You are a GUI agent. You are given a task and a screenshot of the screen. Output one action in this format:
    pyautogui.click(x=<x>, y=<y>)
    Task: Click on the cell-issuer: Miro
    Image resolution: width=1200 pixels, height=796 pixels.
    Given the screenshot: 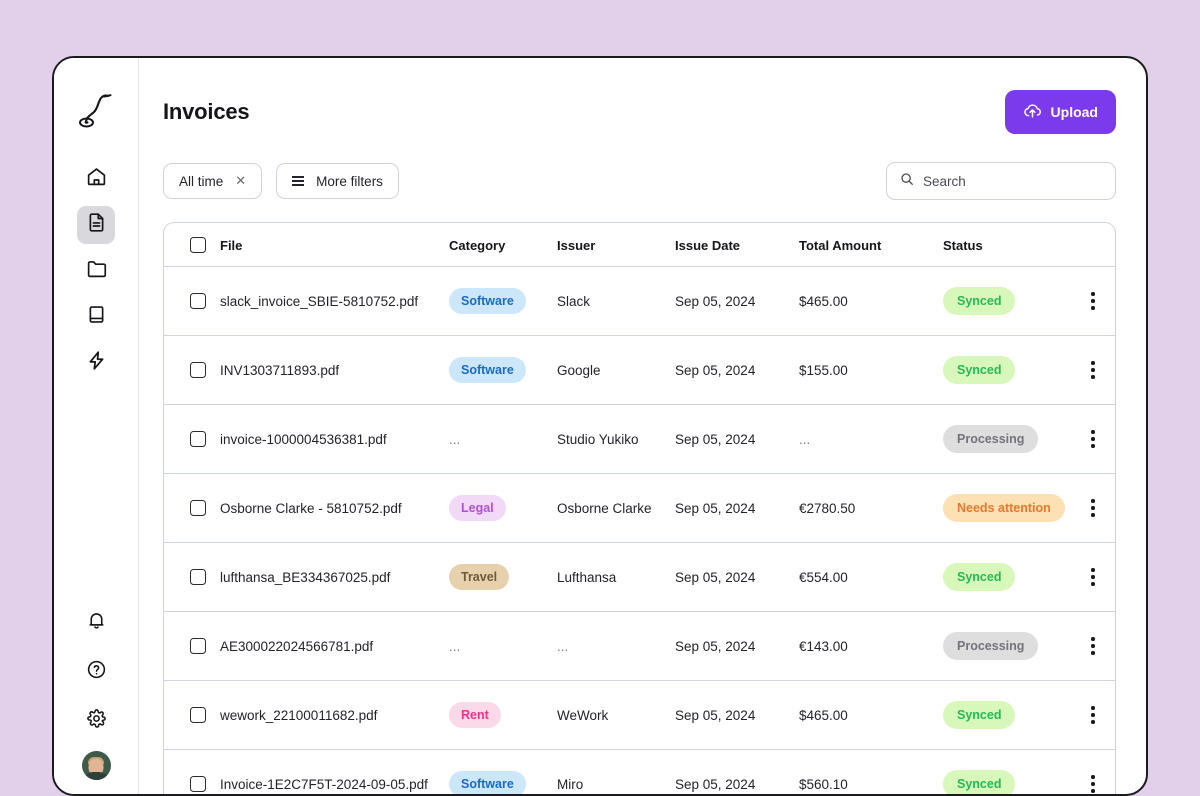 What is the action you would take?
    pyautogui.click(x=616, y=771)
    